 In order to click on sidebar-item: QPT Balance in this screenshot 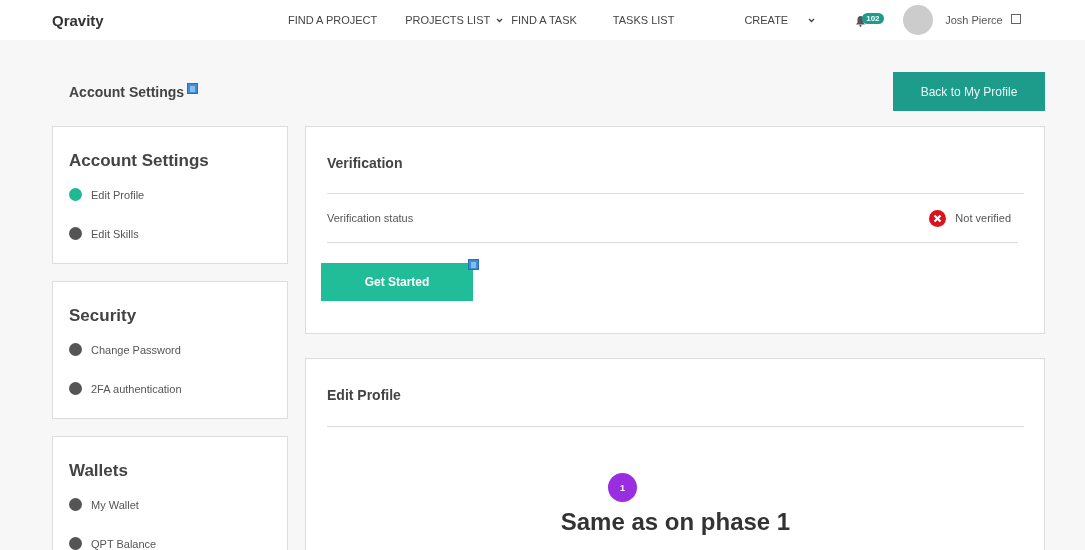, I will do `click(170, 537)`.